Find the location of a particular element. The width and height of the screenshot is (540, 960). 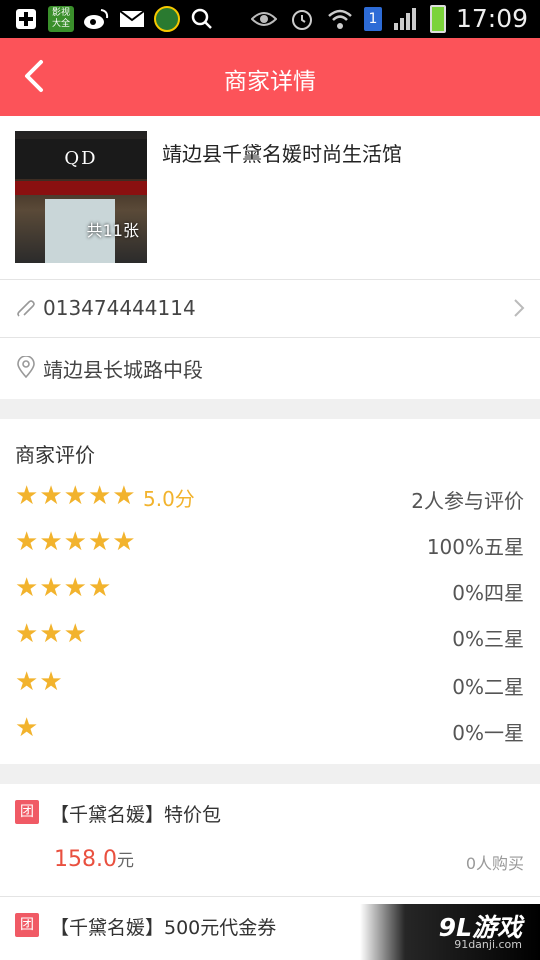

stars-3: ★ ★ ★ is located at coordinates (51, 634).